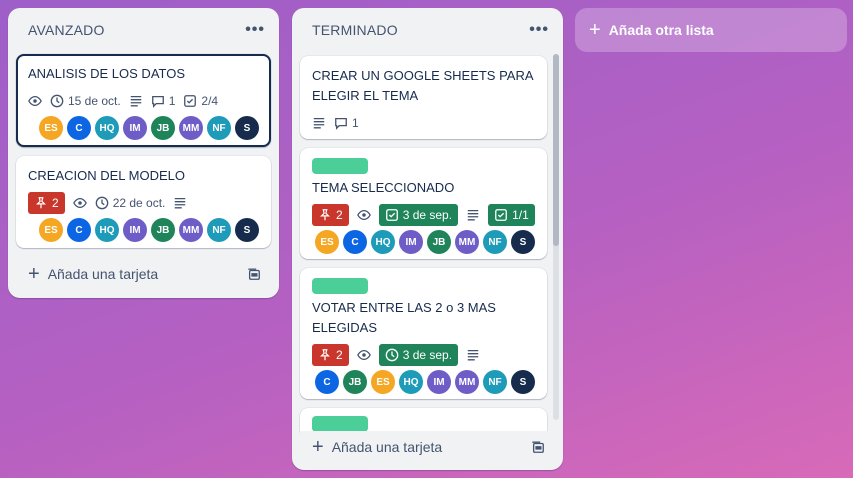 Image resolution: width=853 pixels, height=478 pixels. I want to click on due-date-badge: 15 de oct., so click(85, 101).